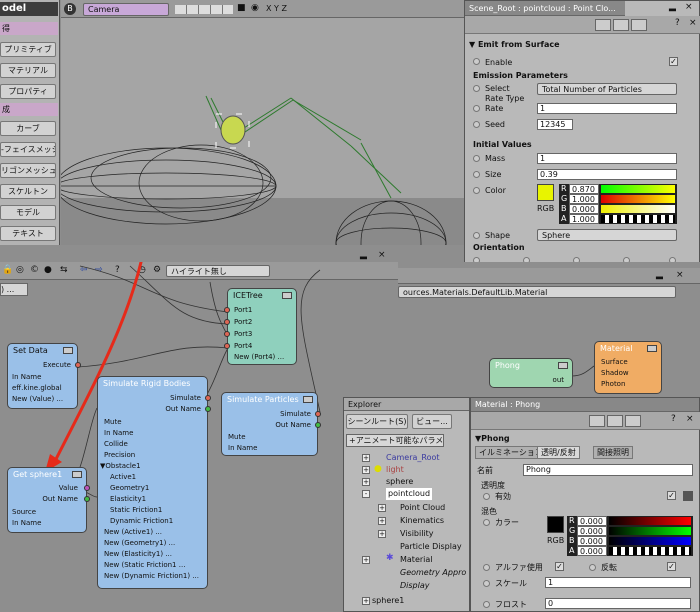  What do you see at coordinates (618, 582) in the screenshot?
I see `scale-field: 1` at bounding box center [618, 582].